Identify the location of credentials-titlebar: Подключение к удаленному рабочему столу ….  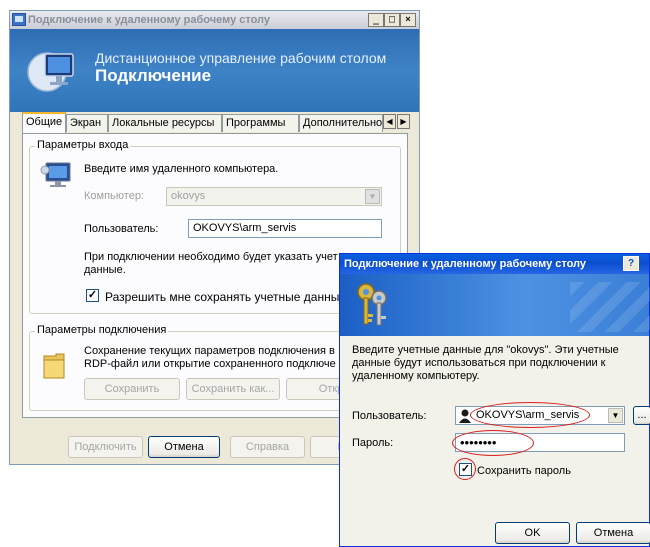
(494, 264).